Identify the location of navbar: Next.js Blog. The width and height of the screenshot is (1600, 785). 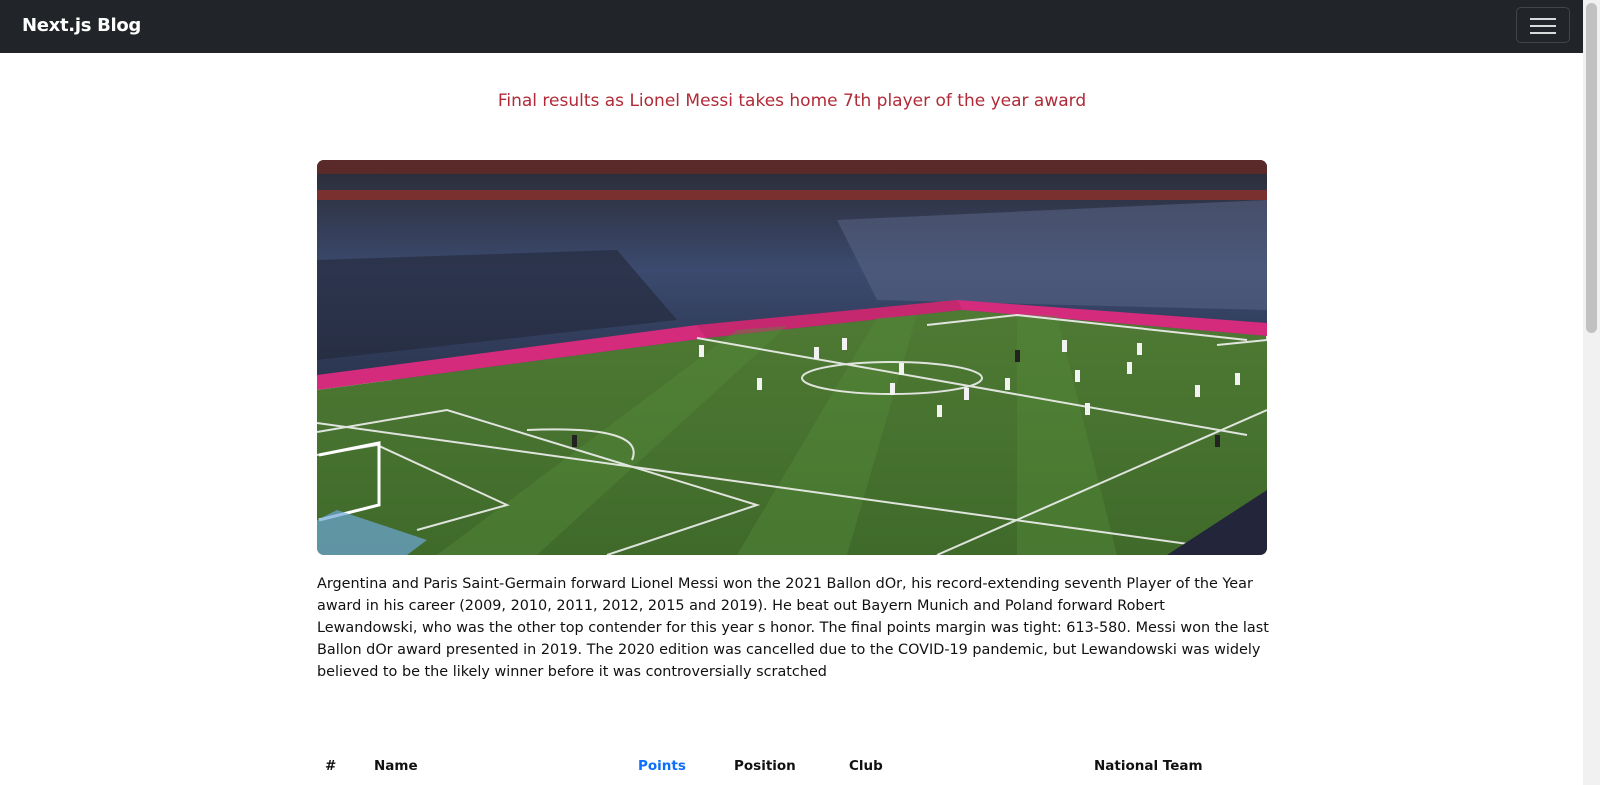
(791, 26).